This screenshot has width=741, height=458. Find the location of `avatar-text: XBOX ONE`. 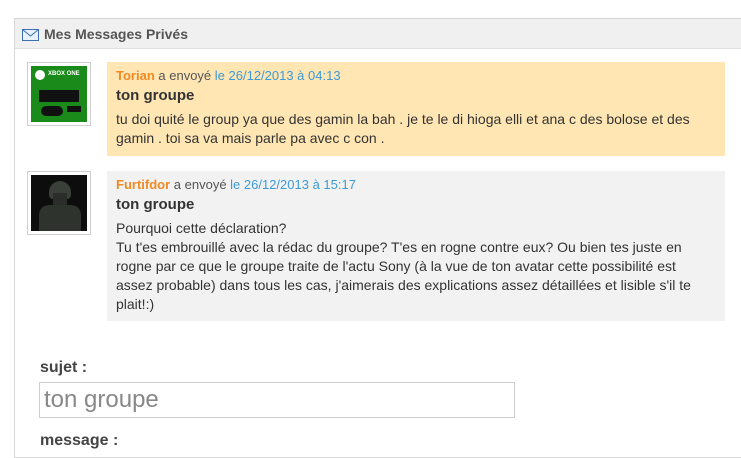

avatar-text: XBOX ONE is located at coordinates (64, 74).